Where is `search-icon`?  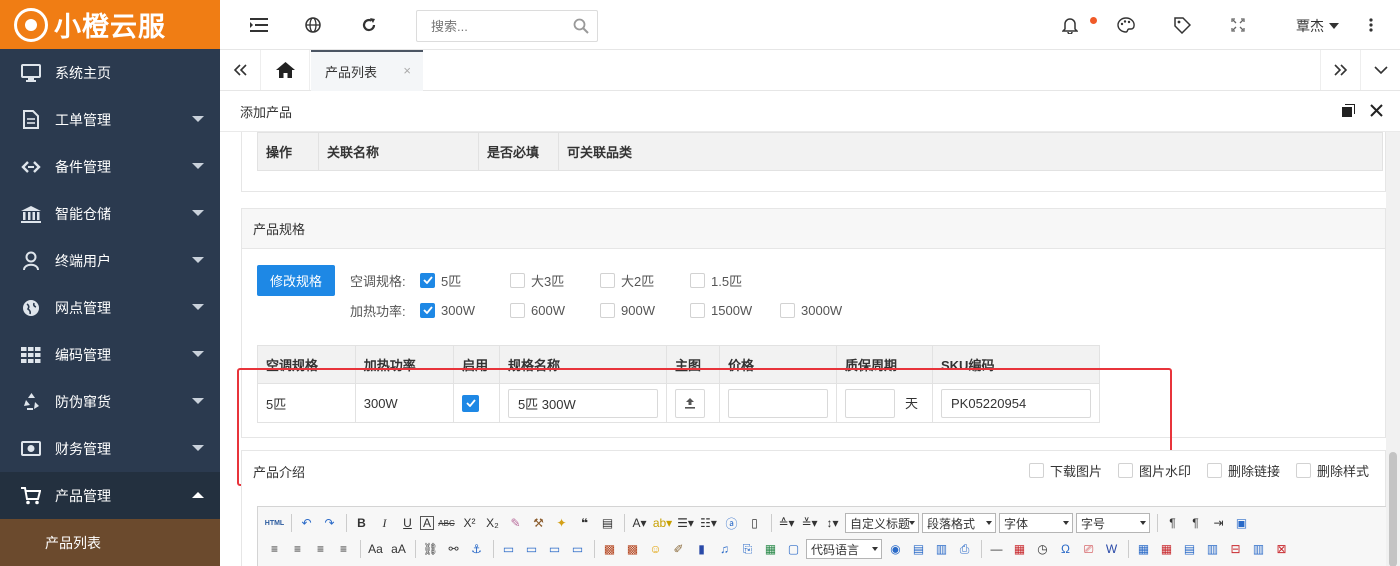
search-icon is located at coordinates (581, 27).